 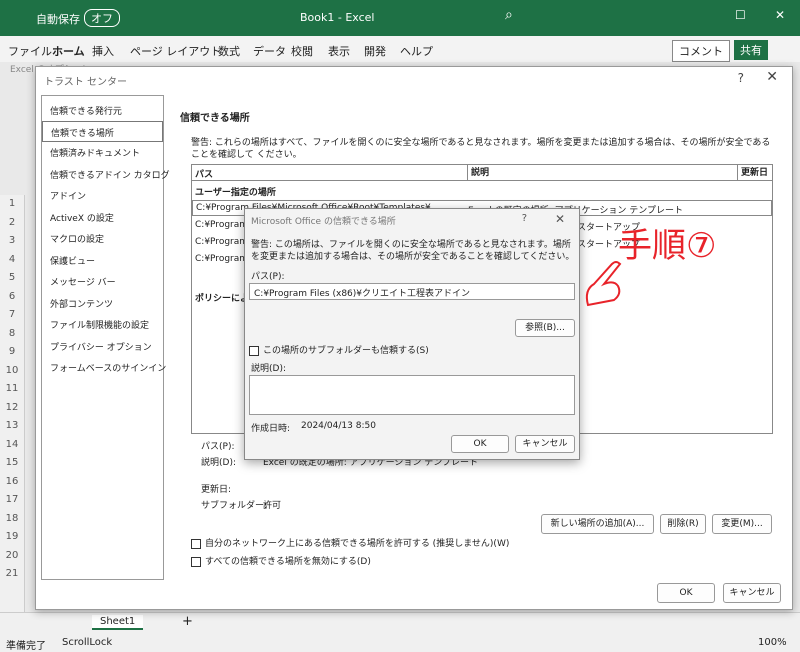 I want to click on zoom-level: 100%, so click(x=772, y=642).